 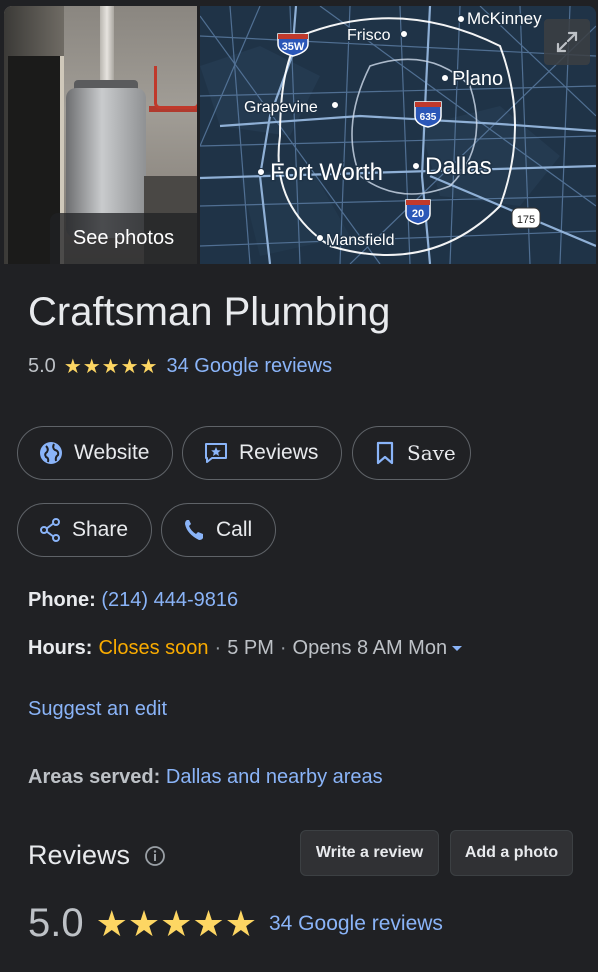 I want to click on shield-label-175: 175, so click(x=526, y=220).